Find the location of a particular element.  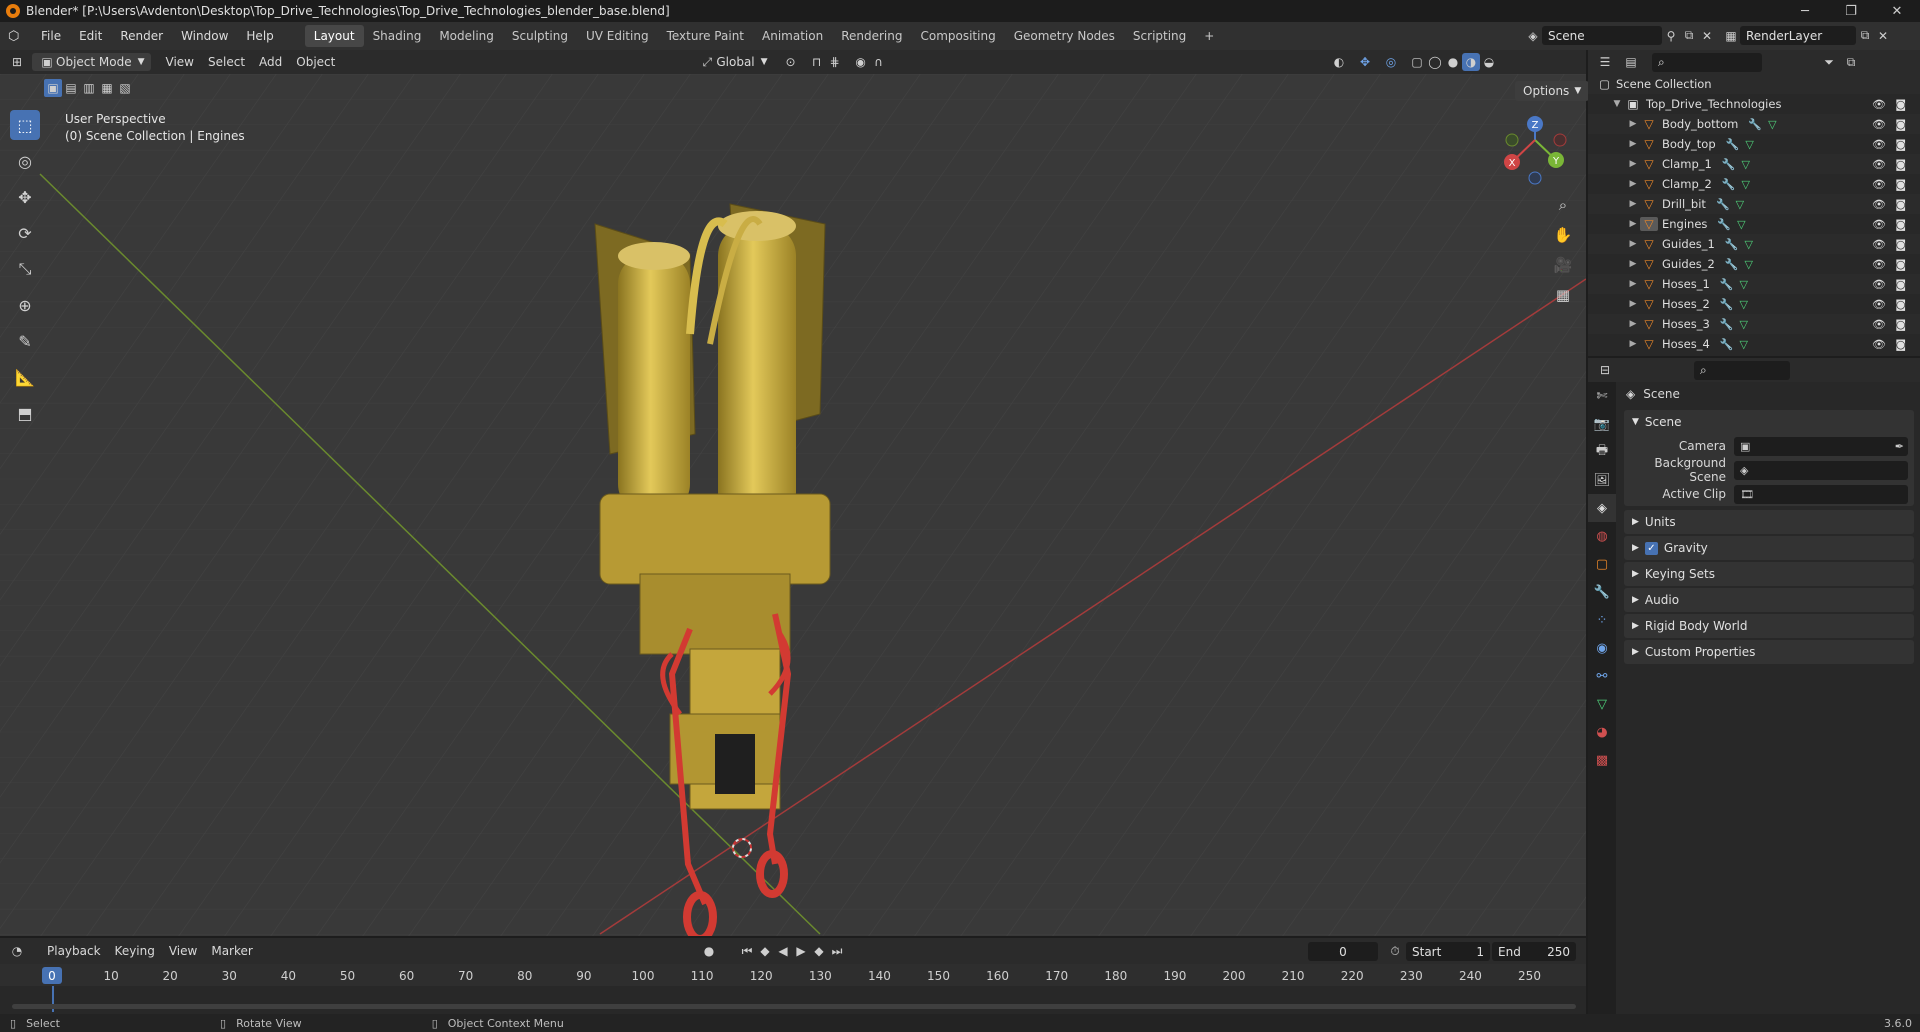

minimize-button: ─ is located at coordinates (1805, 11).